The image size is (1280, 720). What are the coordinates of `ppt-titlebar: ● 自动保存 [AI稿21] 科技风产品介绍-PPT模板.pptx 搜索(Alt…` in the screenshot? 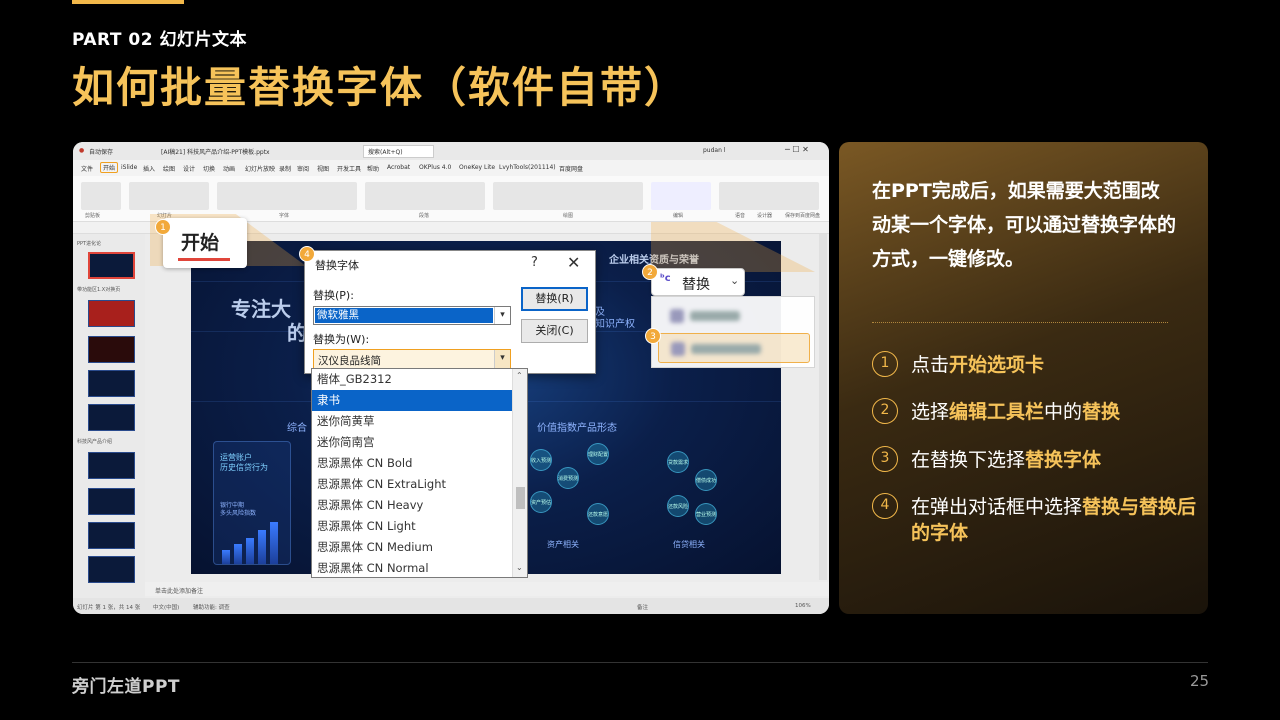 It's located at (451, 151).